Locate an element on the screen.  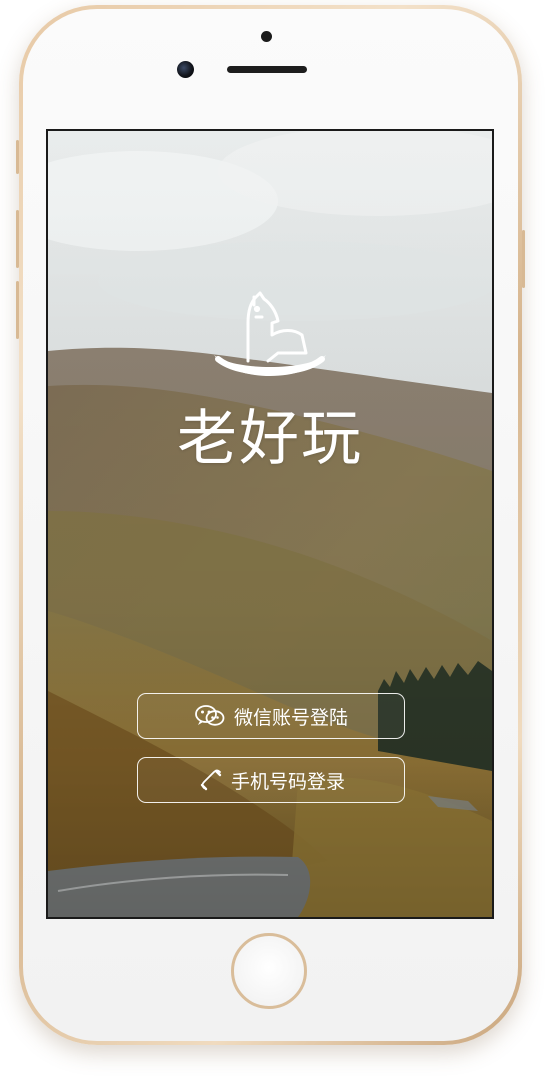
wechat-login-label: 微信账号登陆 is located at coordinates (290, 717).